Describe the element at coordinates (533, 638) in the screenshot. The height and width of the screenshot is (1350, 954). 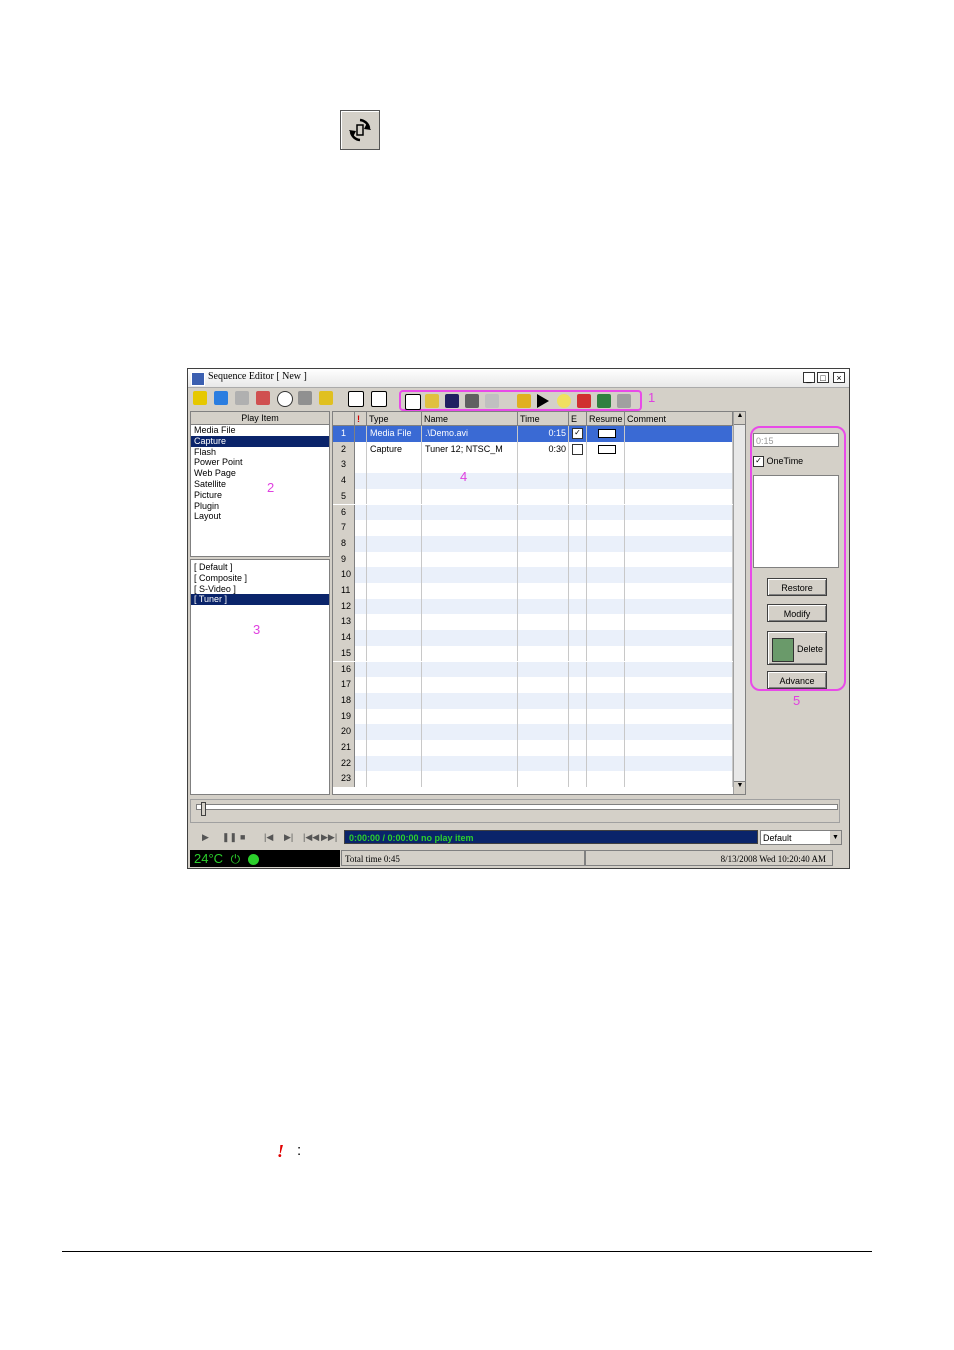
I see `table-row: 14` at that location.